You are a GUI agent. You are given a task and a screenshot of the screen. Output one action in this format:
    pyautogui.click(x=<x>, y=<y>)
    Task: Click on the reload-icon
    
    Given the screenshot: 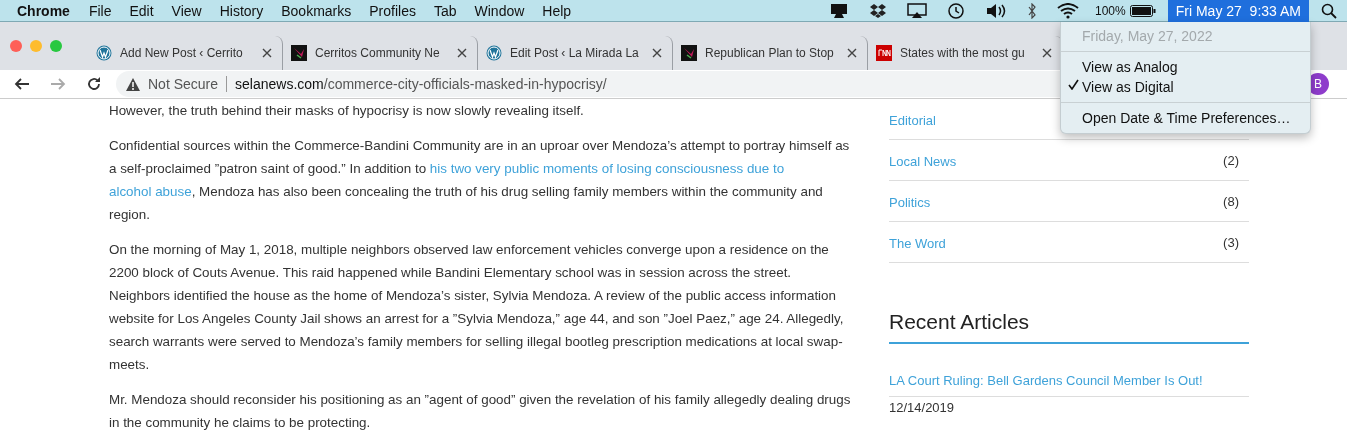 What is the action you would take?
    pyautogui.click(x=94, y=84)
    